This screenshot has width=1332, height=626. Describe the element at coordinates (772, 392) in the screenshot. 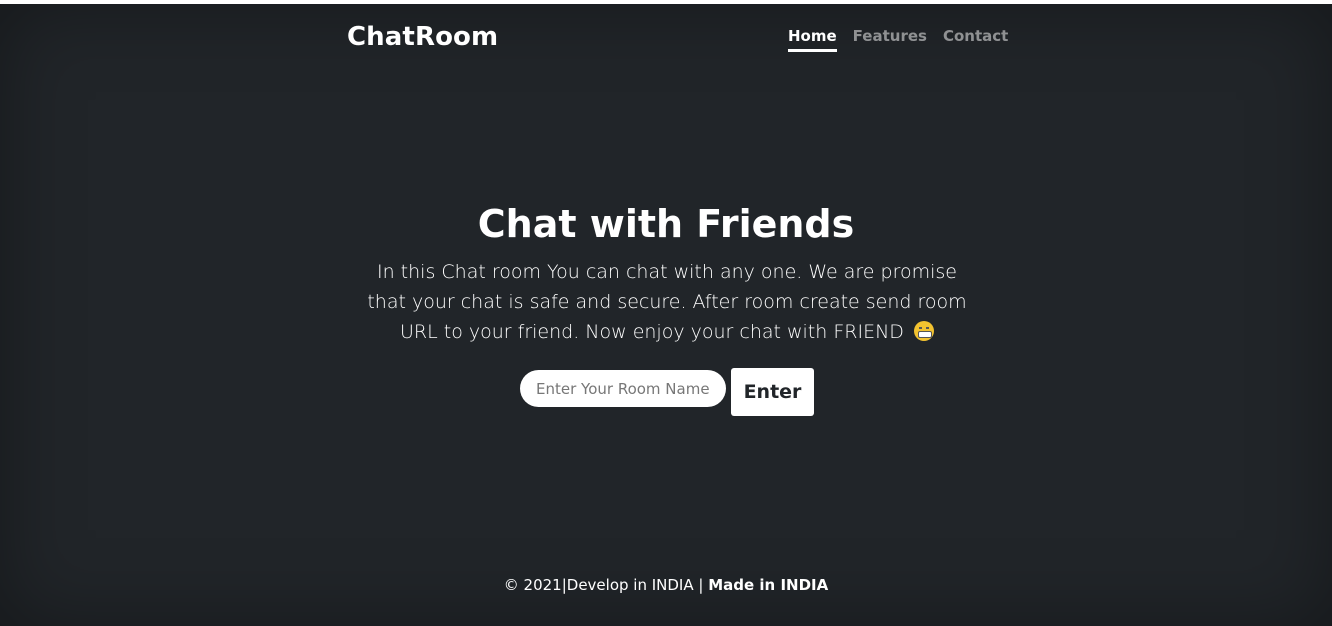

I see `enter-button: Enter` at that location.